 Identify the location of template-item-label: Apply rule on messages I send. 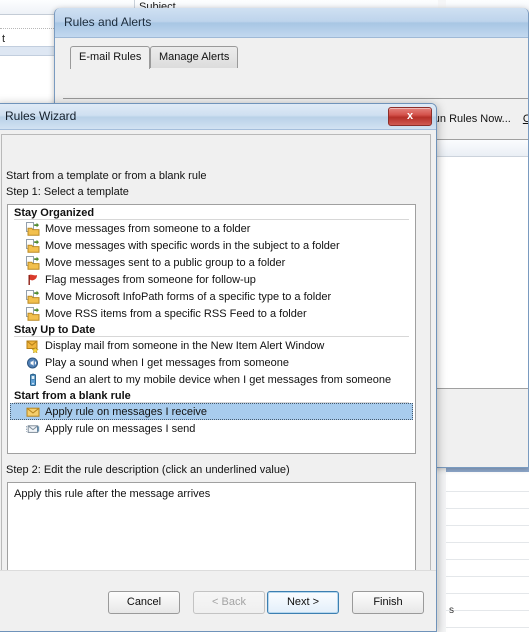
(120, 428).